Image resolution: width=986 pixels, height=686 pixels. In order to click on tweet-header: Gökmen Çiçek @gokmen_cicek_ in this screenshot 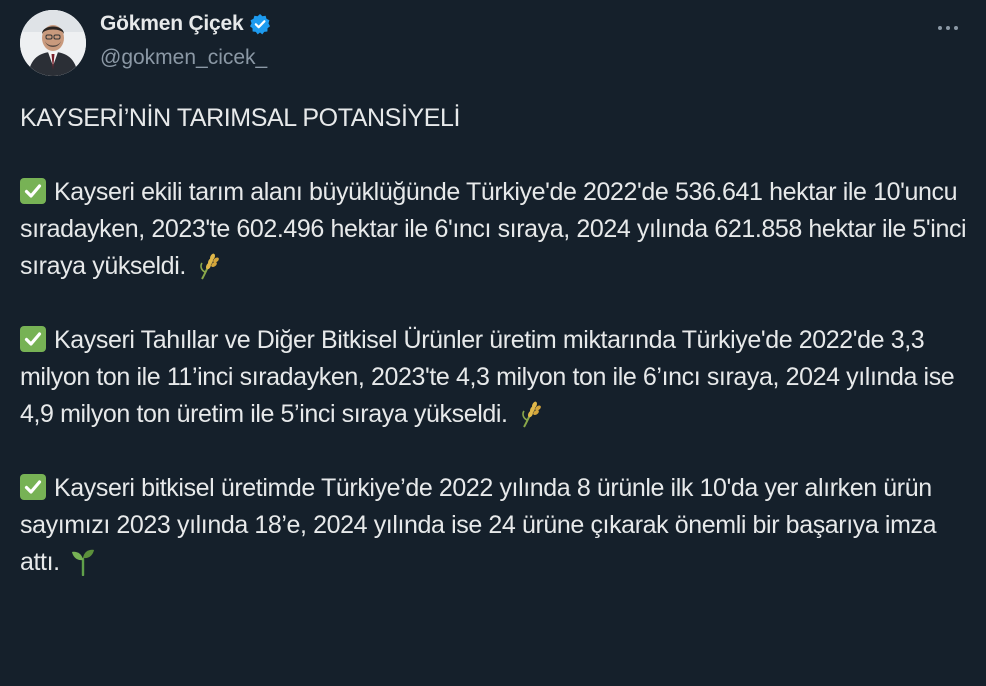, I will do `click(493, 44)`.